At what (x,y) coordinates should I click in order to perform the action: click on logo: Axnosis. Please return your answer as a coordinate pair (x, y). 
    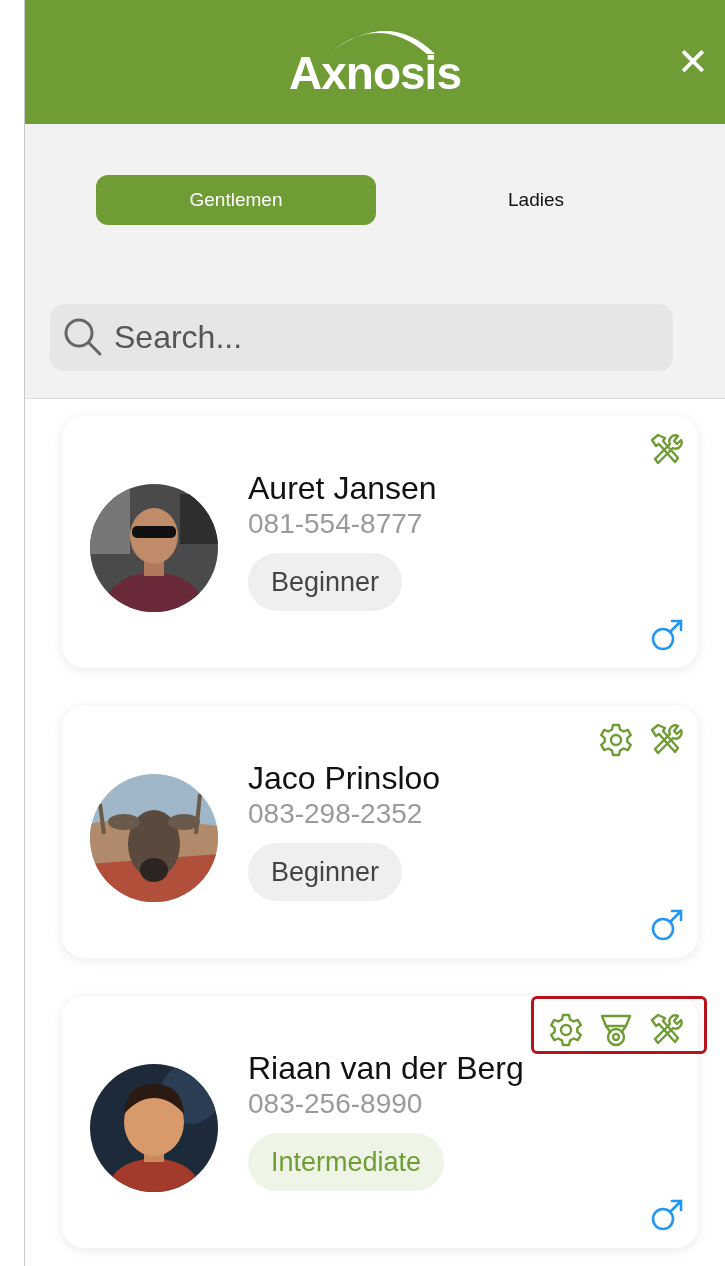
    Looking at the image, I should click on (375, 75).